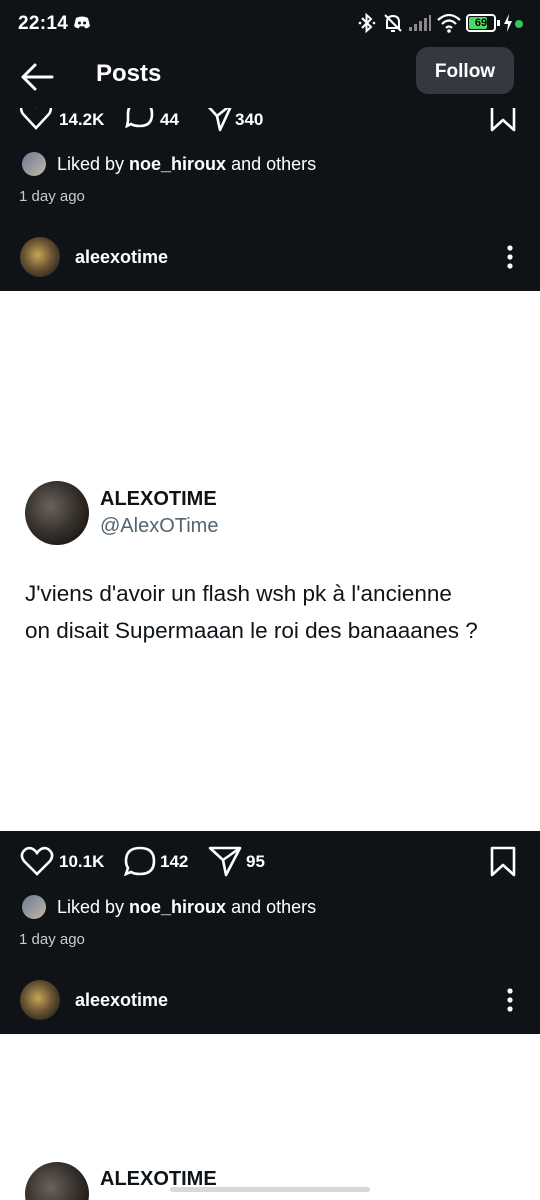 The image size is (540, 1200). What do you see at coordinates (82, 25) in the screenshot?
I see `discord-icon` at bounding box center [82, 25].